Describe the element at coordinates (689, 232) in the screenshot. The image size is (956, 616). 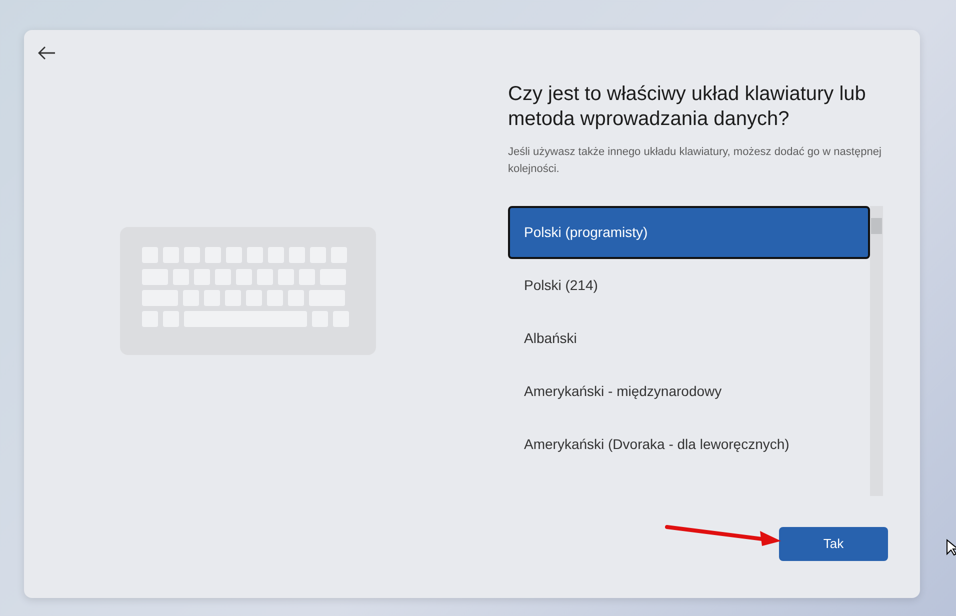
I see `layout-option: Polski (programisty)` at that location.